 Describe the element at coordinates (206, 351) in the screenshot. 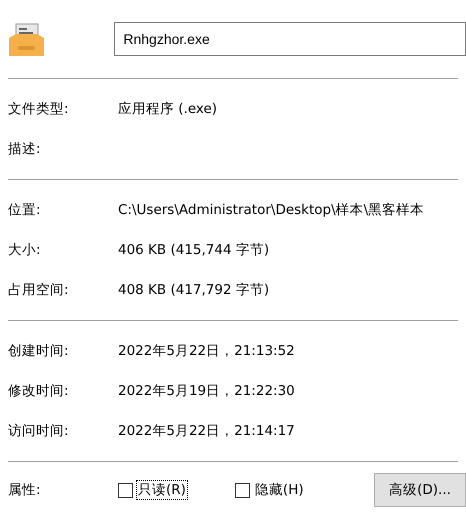

I see `property-value: 2022年5月22日，21:13:52` at that location.